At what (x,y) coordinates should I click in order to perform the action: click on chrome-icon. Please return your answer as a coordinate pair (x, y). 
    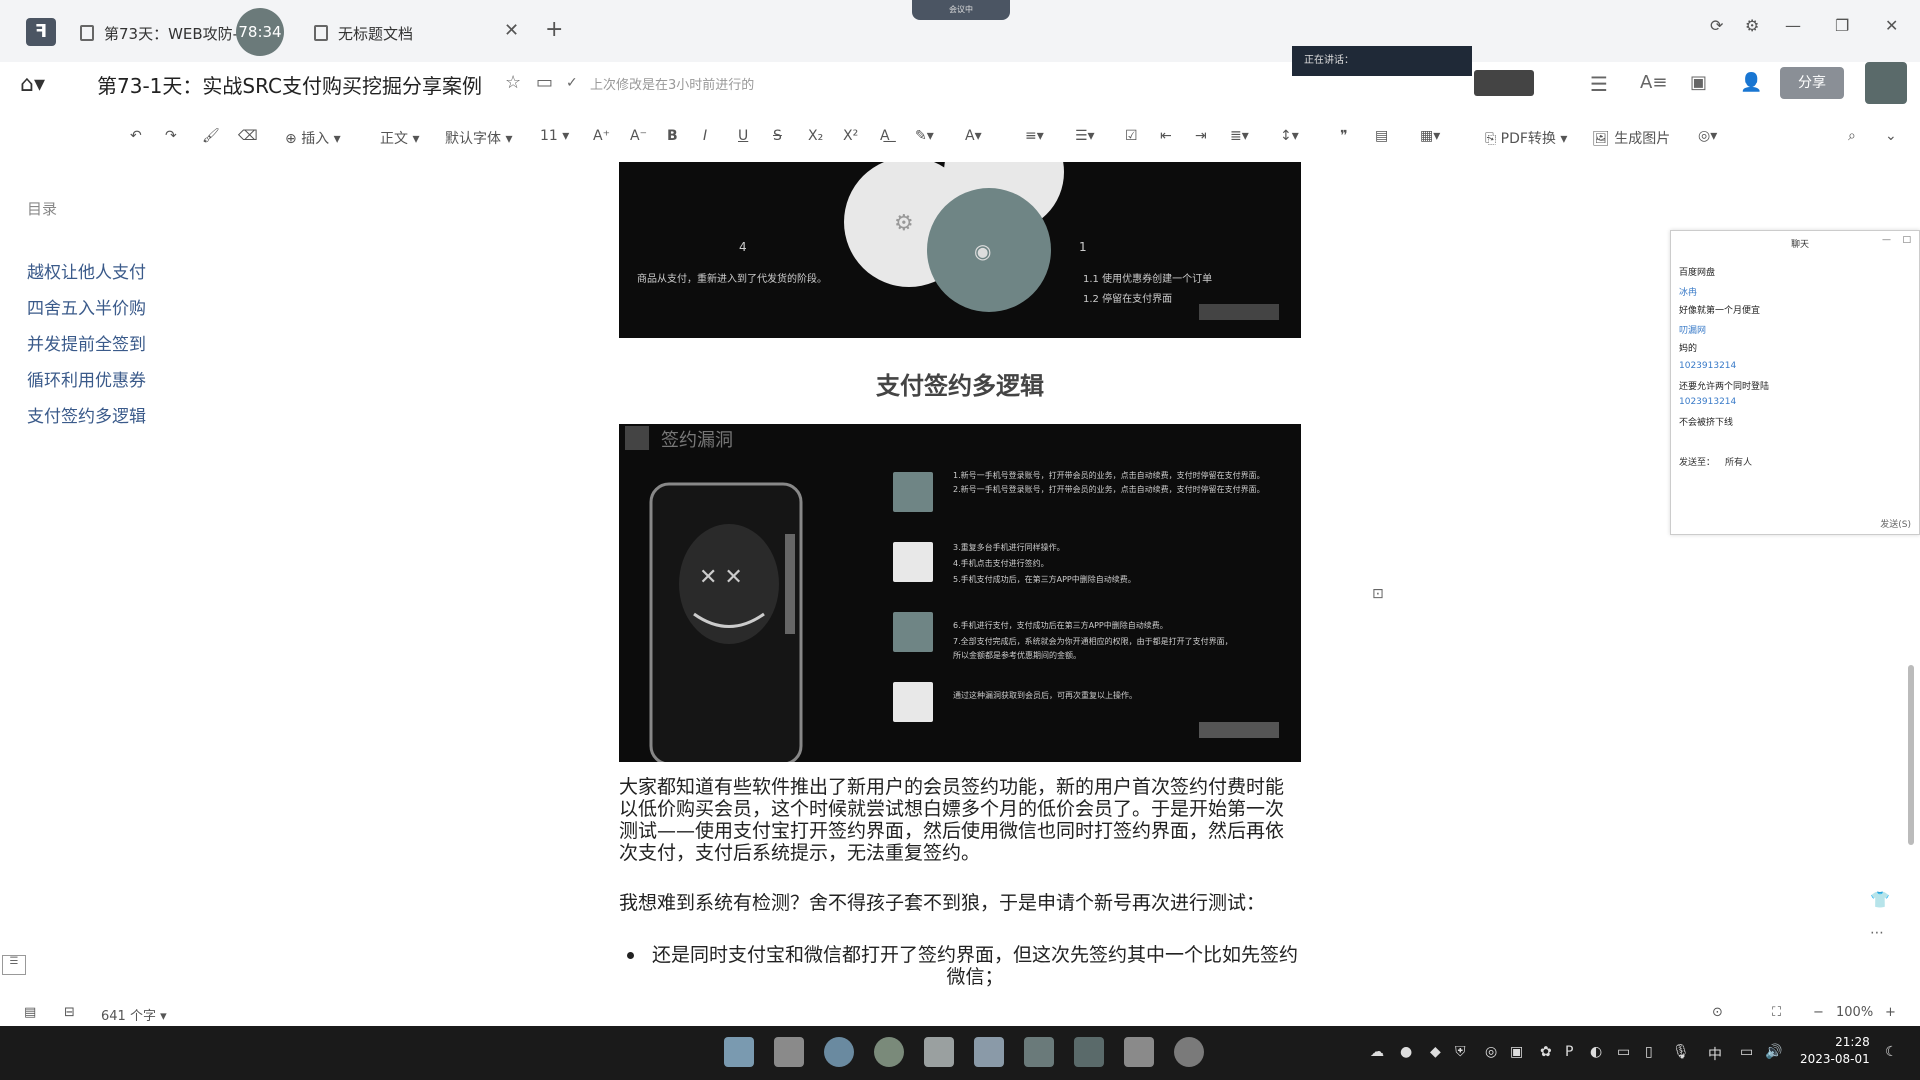
    Looking at the image, I should click on (889, 1052).